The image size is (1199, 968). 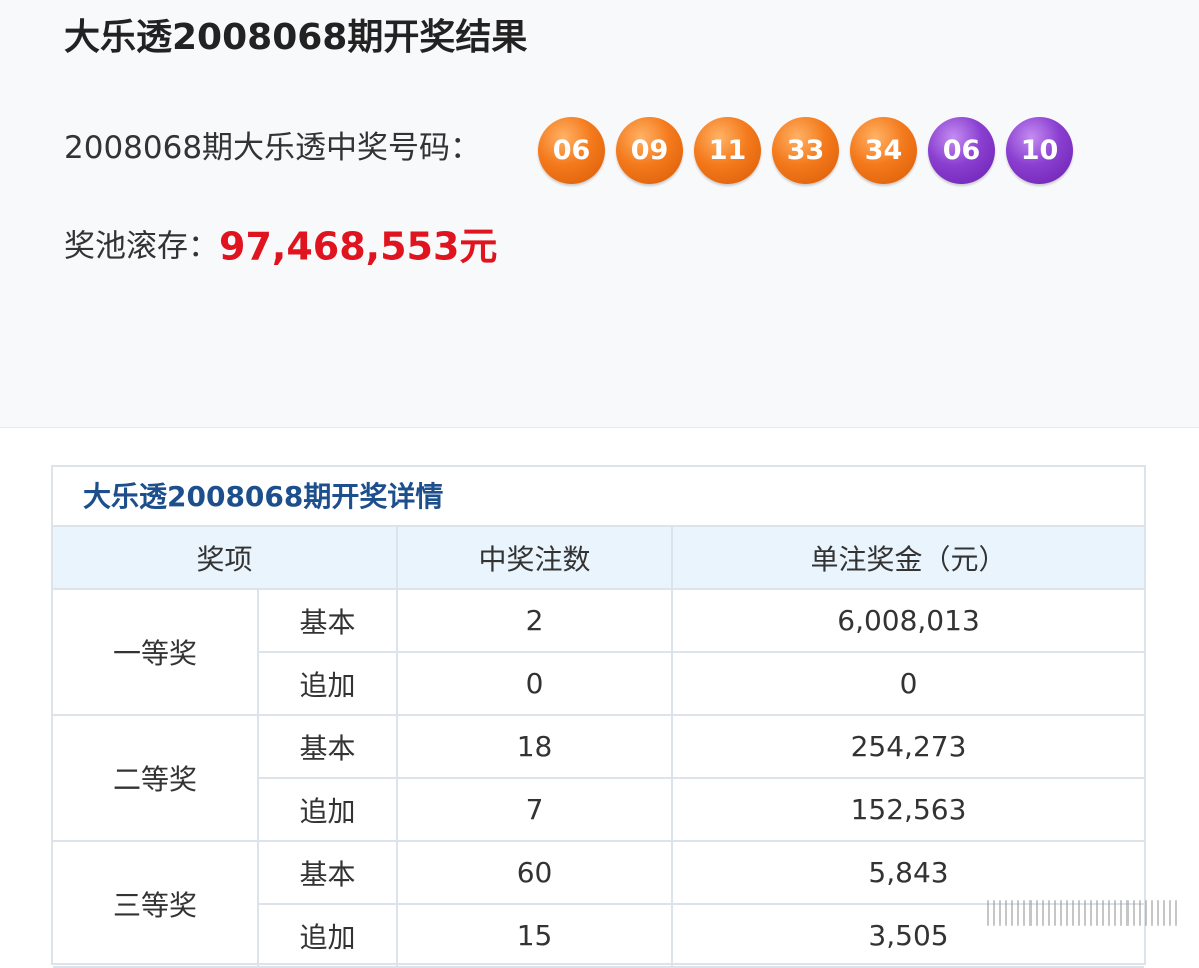 I want to click on jackpot-pool: 奖池滚存：97,468,553元, so click(x=280, y=246).